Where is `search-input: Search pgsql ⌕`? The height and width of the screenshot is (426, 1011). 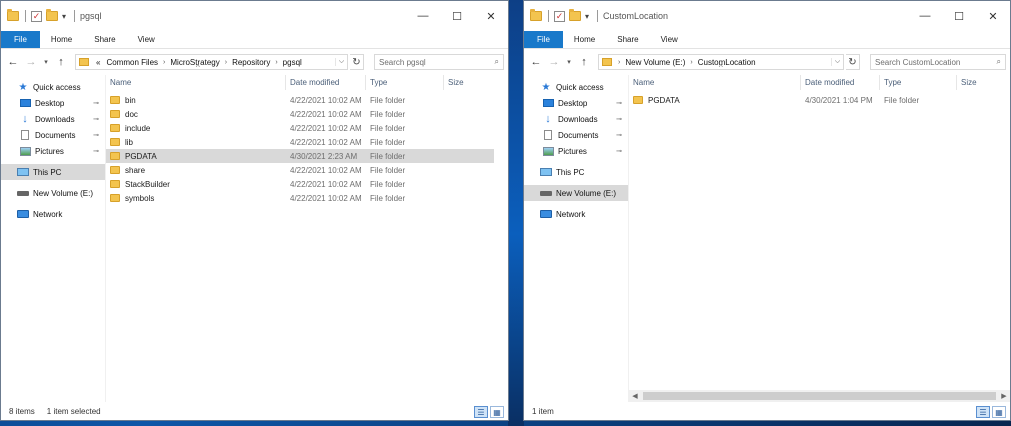
search-input: Search pgsql ⌕ is located at coordinates (439, 62).